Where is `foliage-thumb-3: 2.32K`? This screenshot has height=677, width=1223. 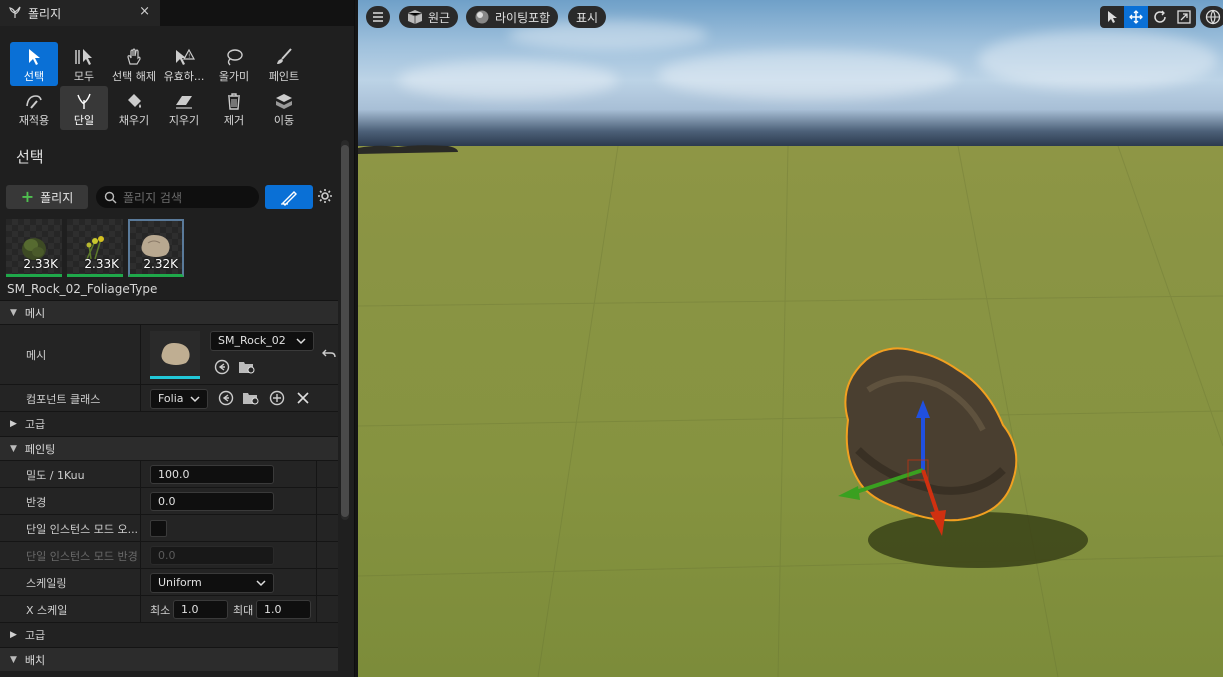
foliage-thumb-3: 2.32K is located at coordinates (156, 248).